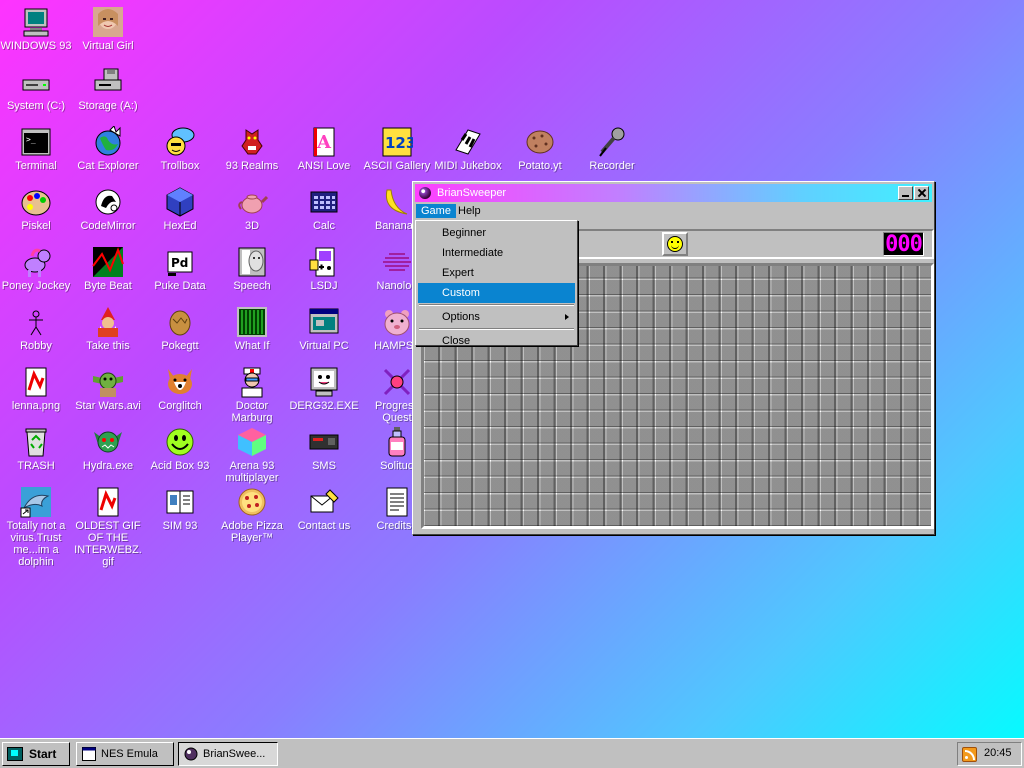 This screenshot has height=768, width=1024. I want to click on desktop-icon-label: Hydra.exe, so click(108, 466).